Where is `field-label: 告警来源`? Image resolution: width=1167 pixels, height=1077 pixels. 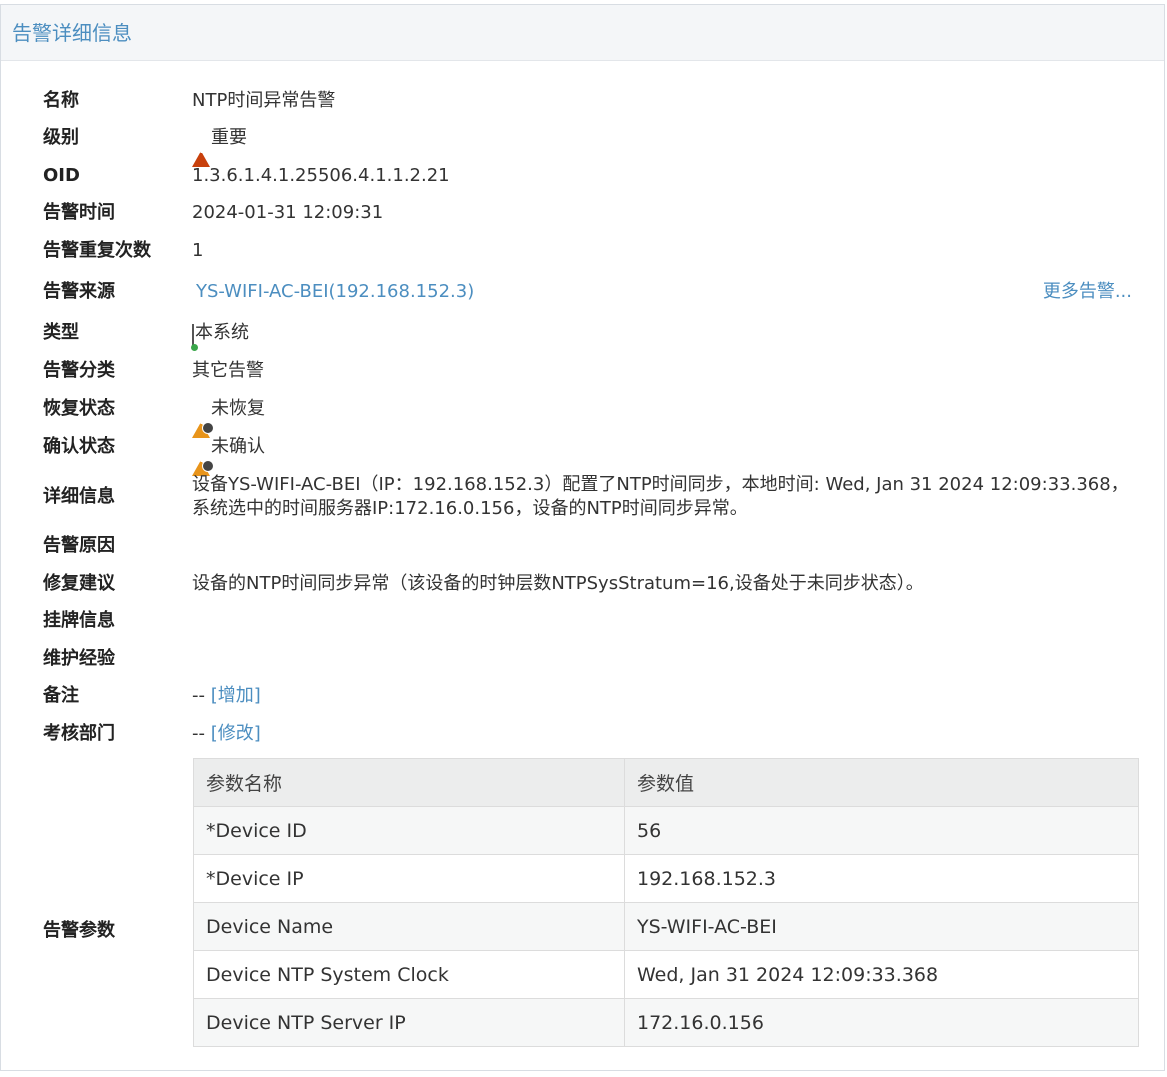
field-label: 告警来源 is located at coordinates (79, 291).